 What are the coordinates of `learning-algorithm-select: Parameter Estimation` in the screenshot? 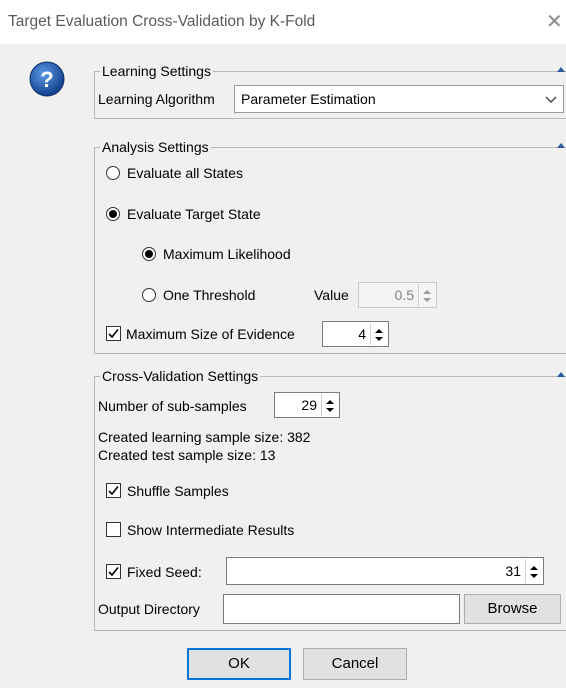 It's located at (399, 99).